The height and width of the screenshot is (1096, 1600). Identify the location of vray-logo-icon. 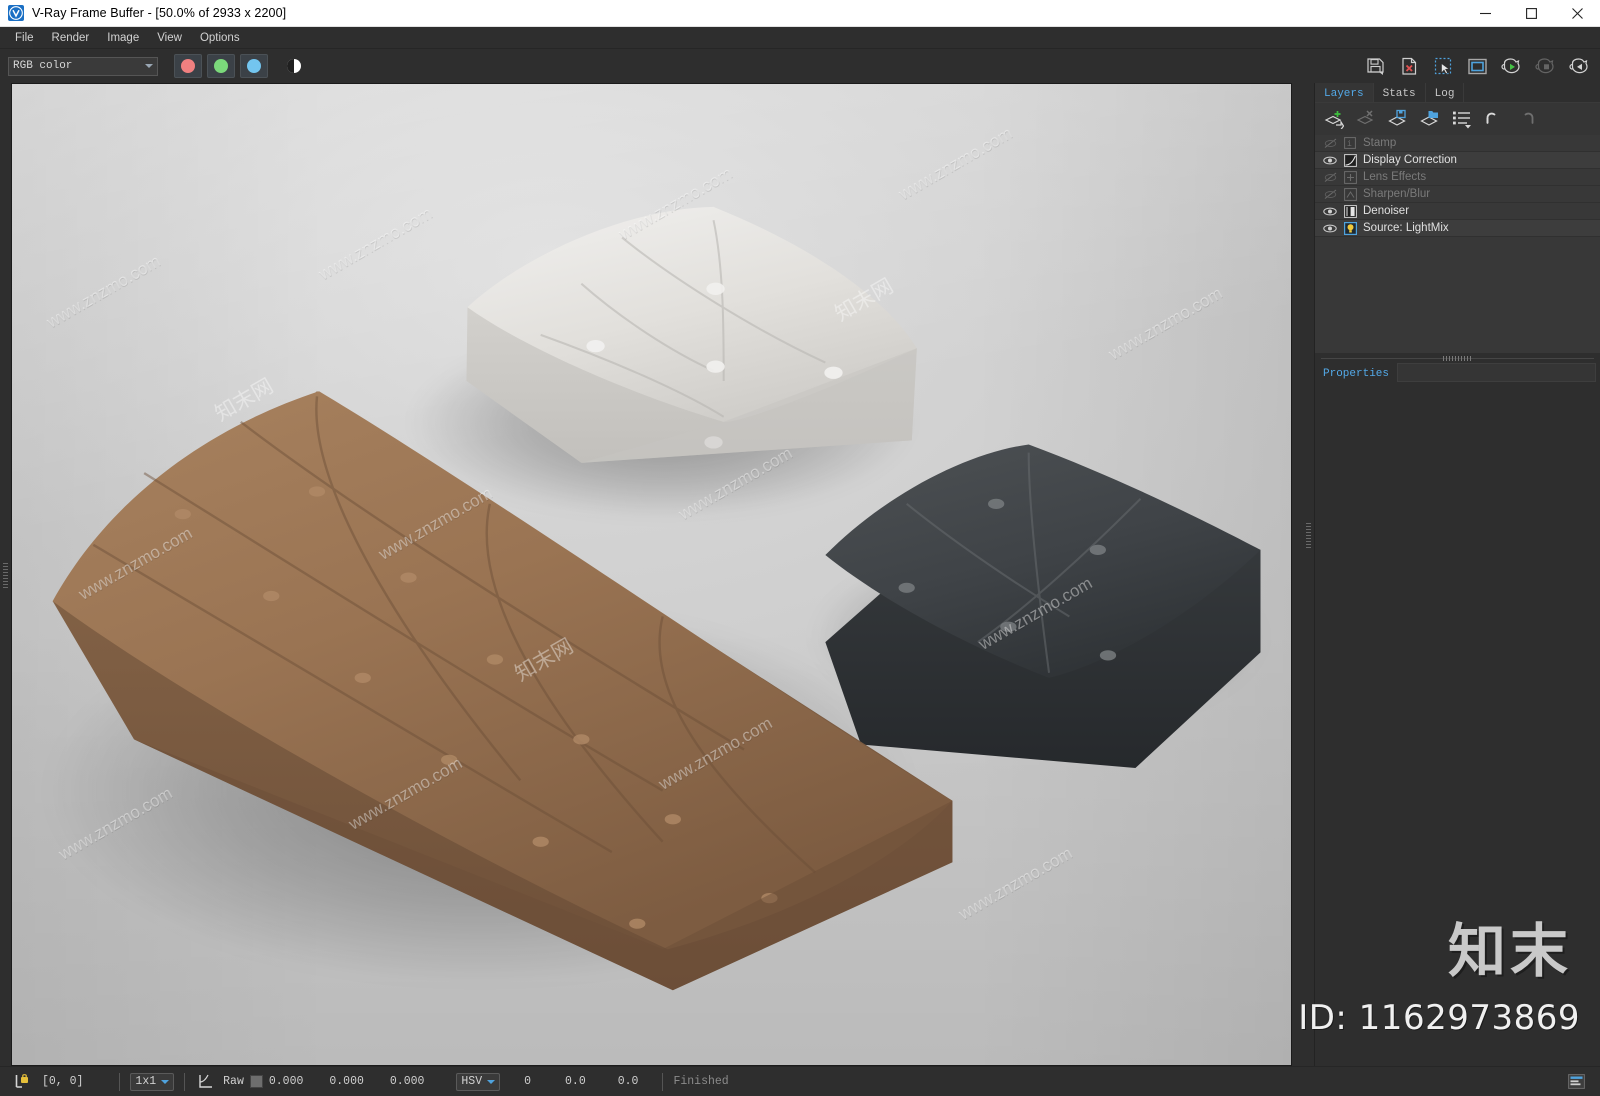
(16, 13).